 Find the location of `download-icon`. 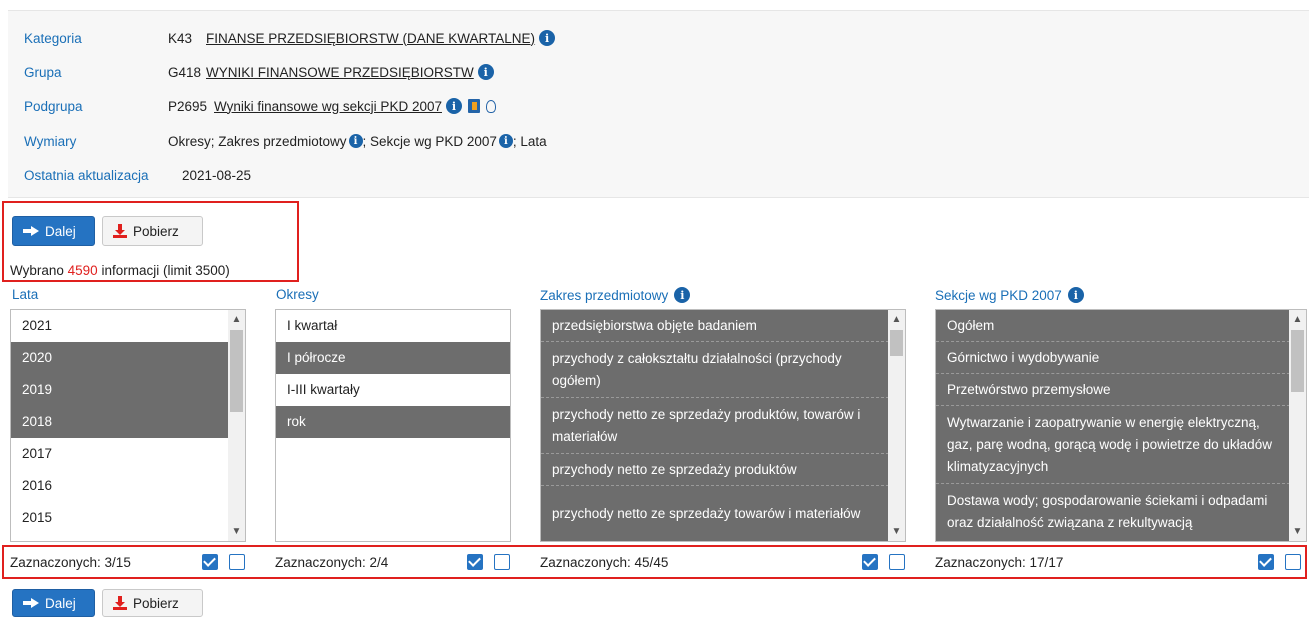

download-icon is located at coordinates (120, 231).